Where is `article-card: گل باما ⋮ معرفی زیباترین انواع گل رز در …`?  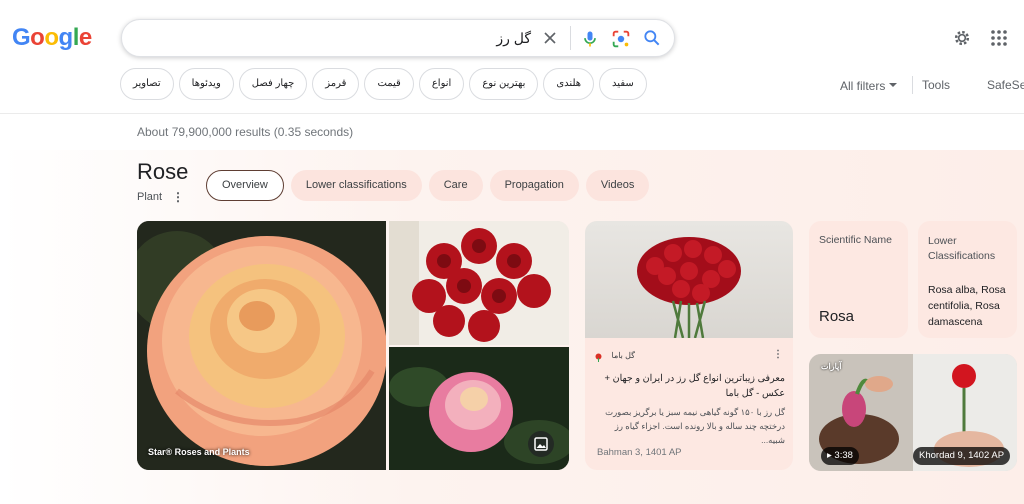 article-card: گل باما ⋮ معرفی زیباترین انواع گل رز در … is located at coordinates (689, 345).